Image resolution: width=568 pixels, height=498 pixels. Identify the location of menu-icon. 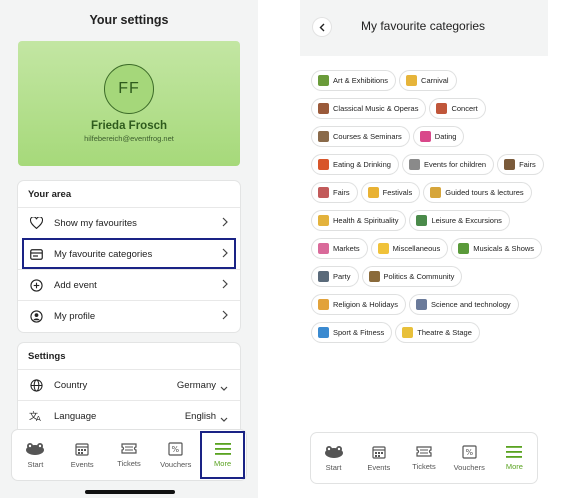
(514, 451).